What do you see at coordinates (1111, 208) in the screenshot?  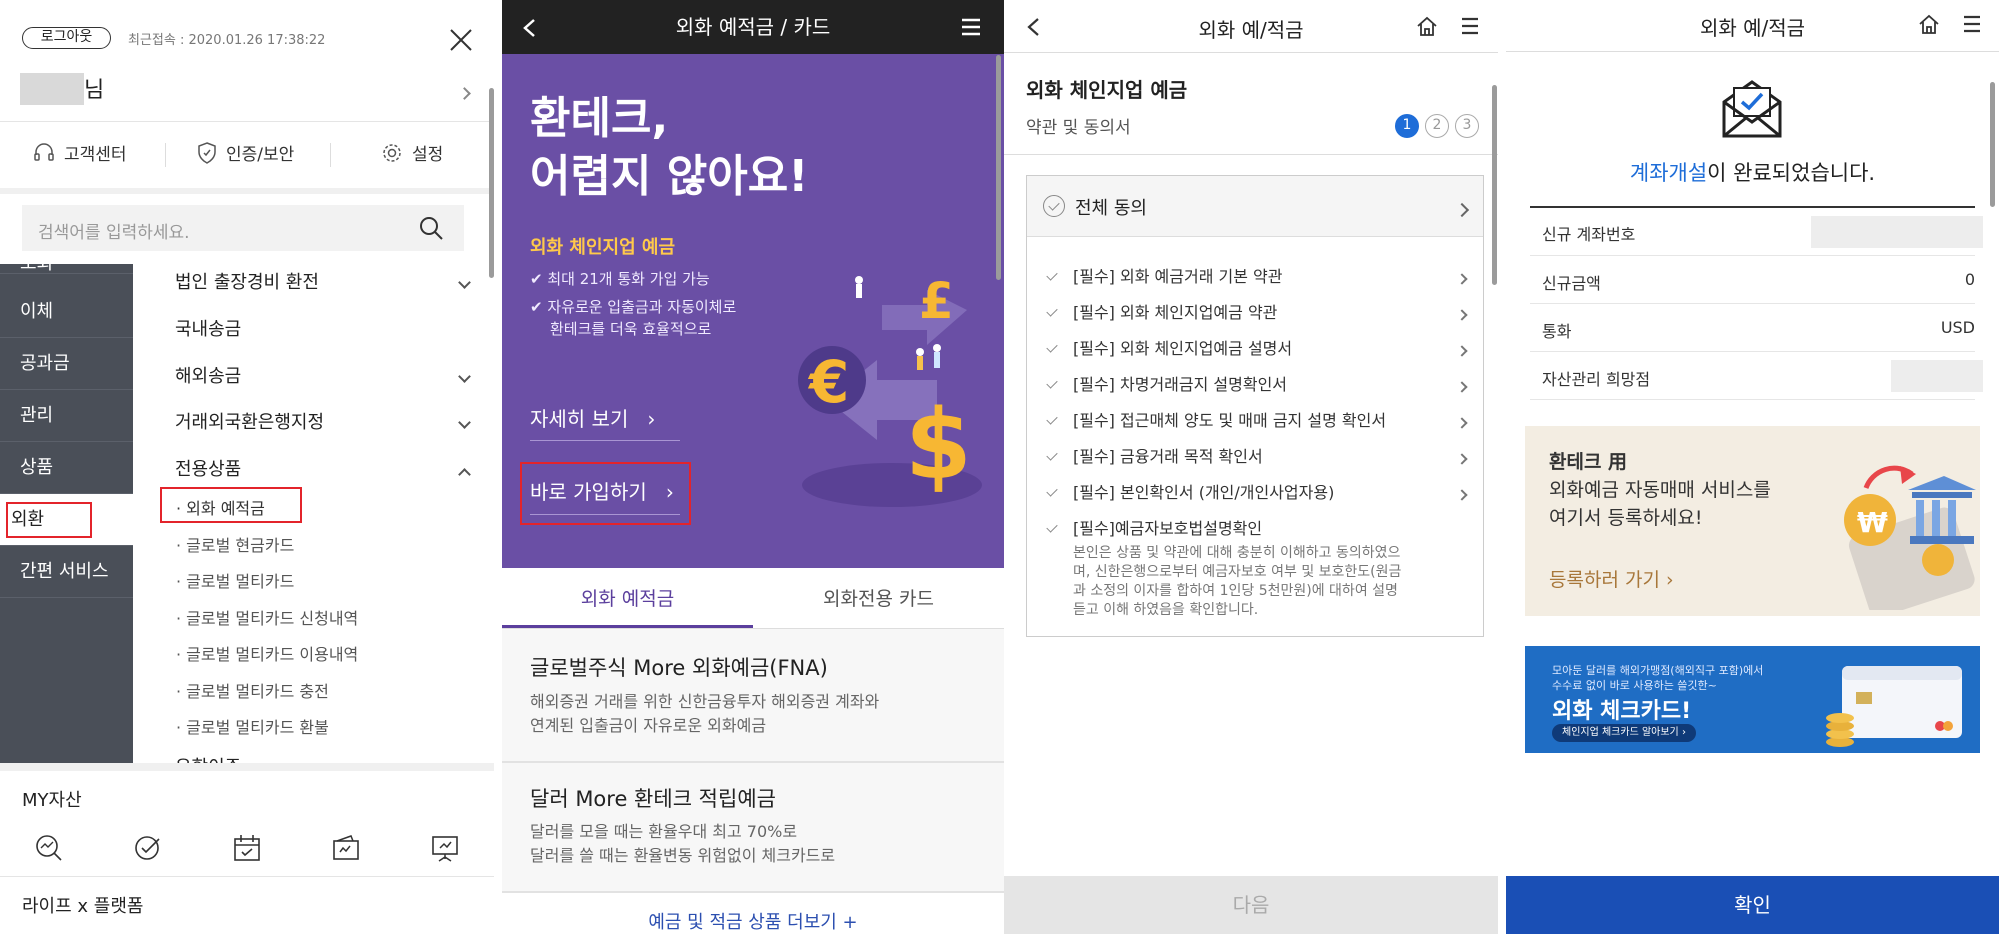 I see `agree-all-label: 전체 동의` at bounding box center [1111, 208].